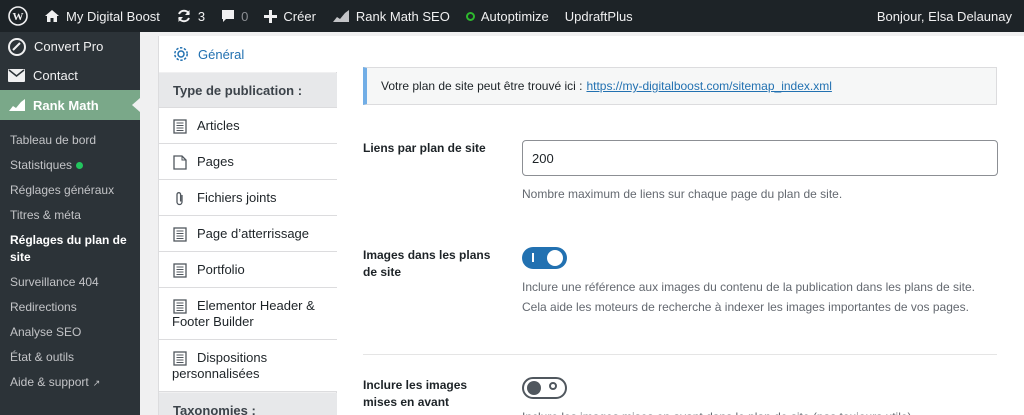  I want to click on tab-landing-page: Page d’atterrissage, so click(248, 234).